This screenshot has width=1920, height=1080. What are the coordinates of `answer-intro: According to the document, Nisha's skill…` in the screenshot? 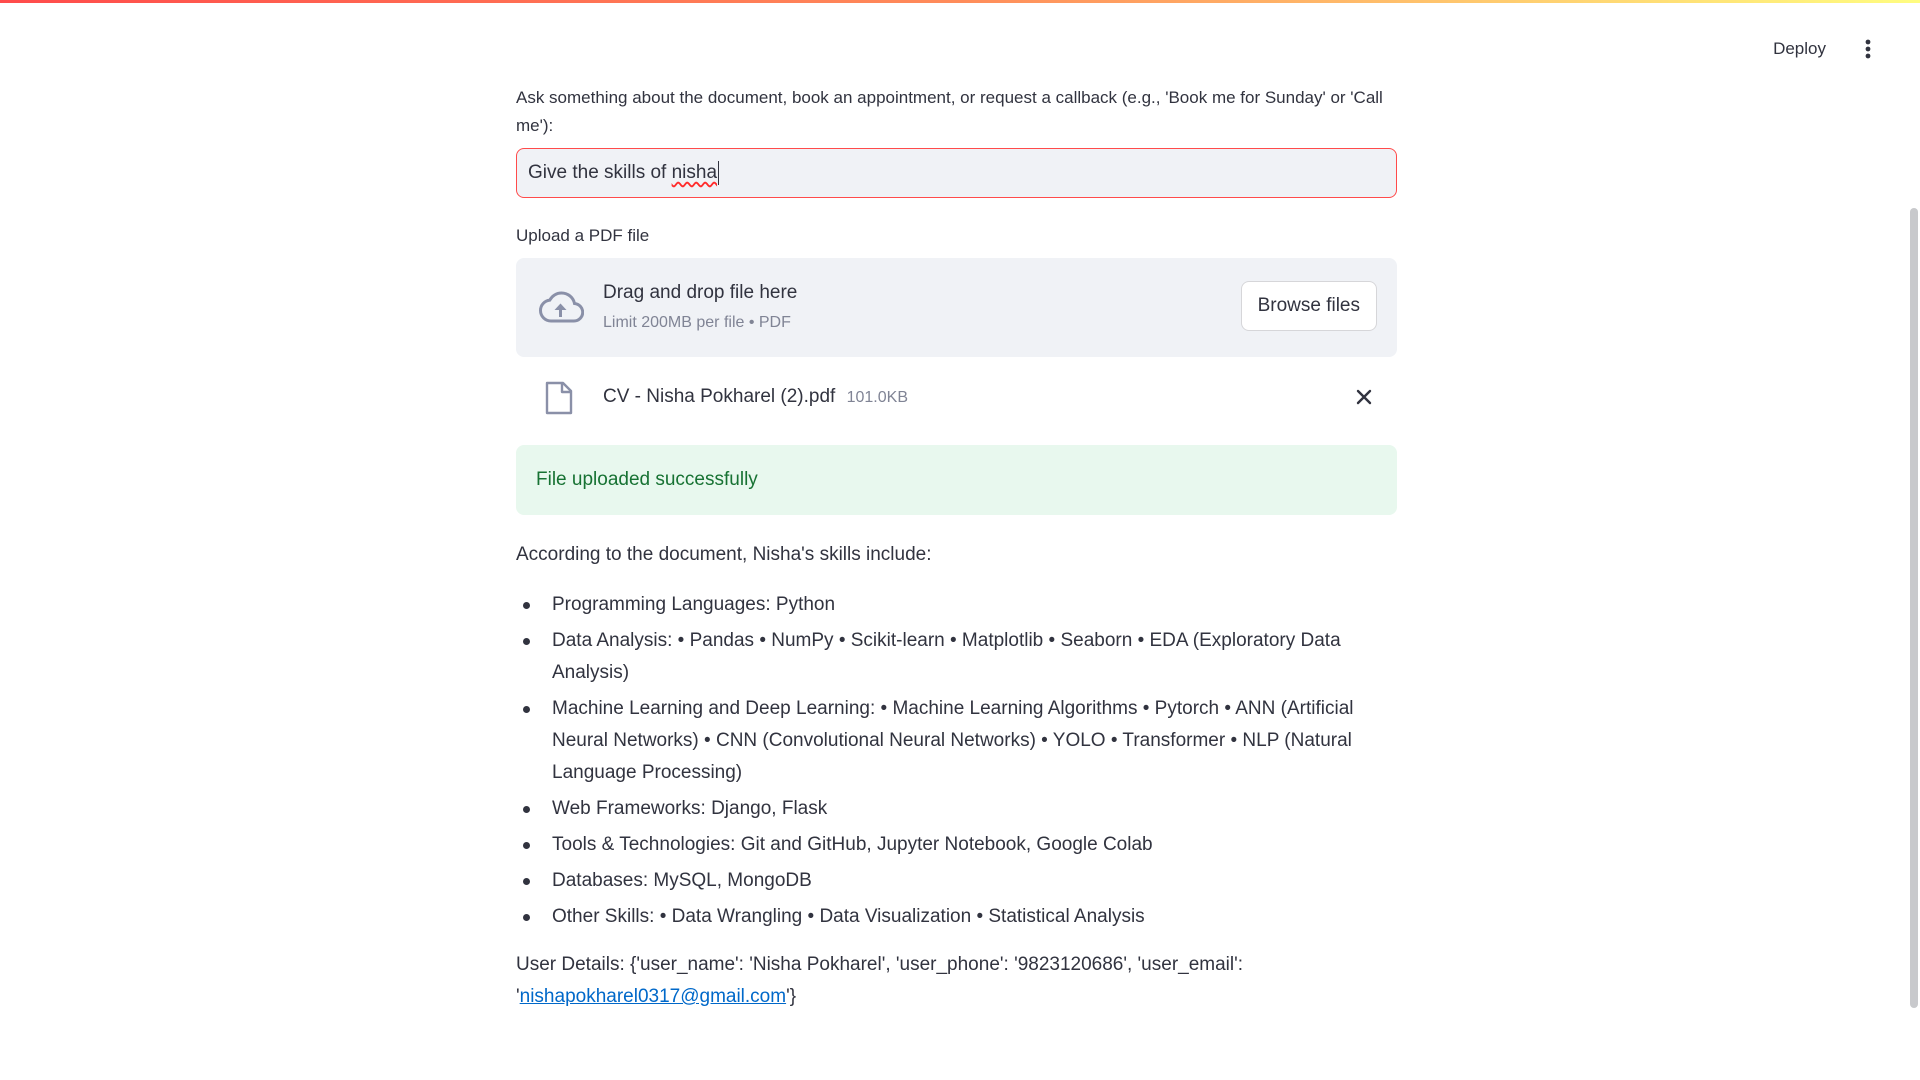 It's located at (724, 554).